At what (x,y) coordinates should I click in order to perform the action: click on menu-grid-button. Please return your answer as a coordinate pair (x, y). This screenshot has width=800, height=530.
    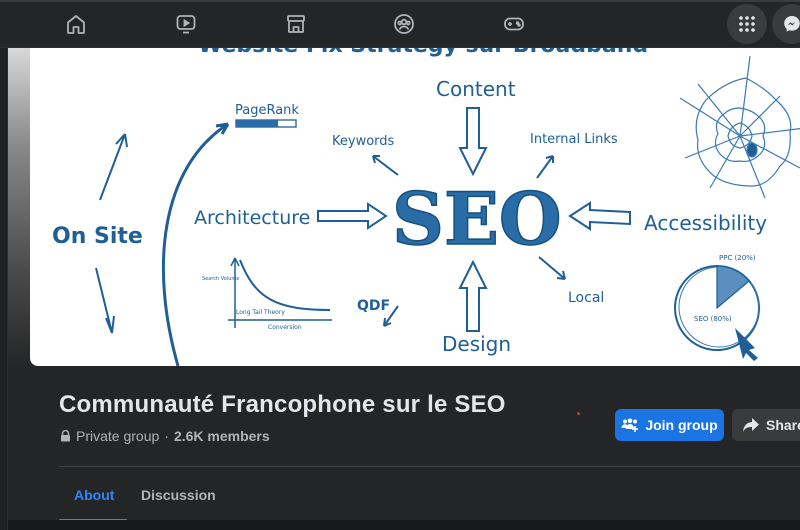
    Looking at the image, I should click on (747, 24).